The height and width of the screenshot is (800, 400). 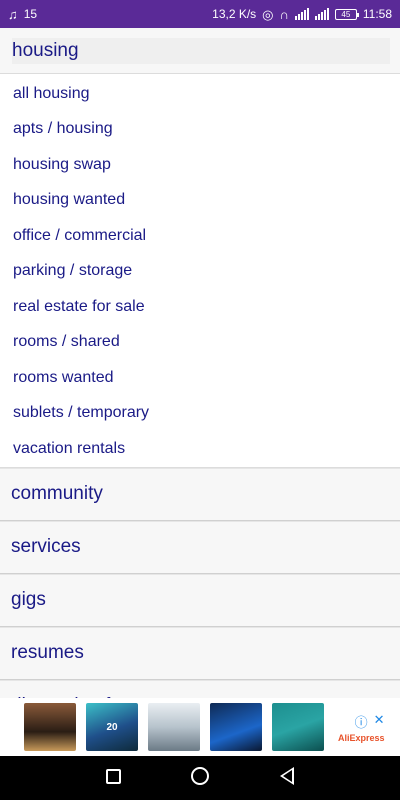 I want to click on subcategory-link: parking / storage, so click(x=200, y=272).